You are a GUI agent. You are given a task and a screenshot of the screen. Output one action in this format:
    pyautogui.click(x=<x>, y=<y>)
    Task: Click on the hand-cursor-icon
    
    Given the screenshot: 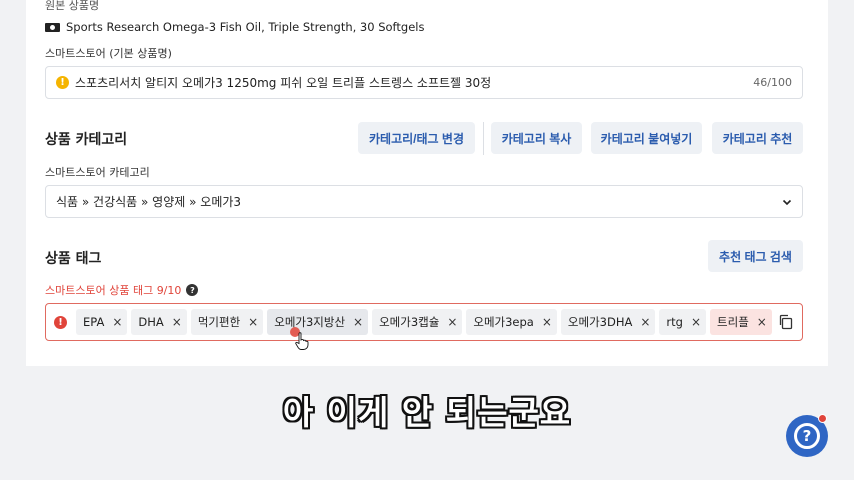 What is the action you would take?
    pyautogui.click(x=302, y=341)
    